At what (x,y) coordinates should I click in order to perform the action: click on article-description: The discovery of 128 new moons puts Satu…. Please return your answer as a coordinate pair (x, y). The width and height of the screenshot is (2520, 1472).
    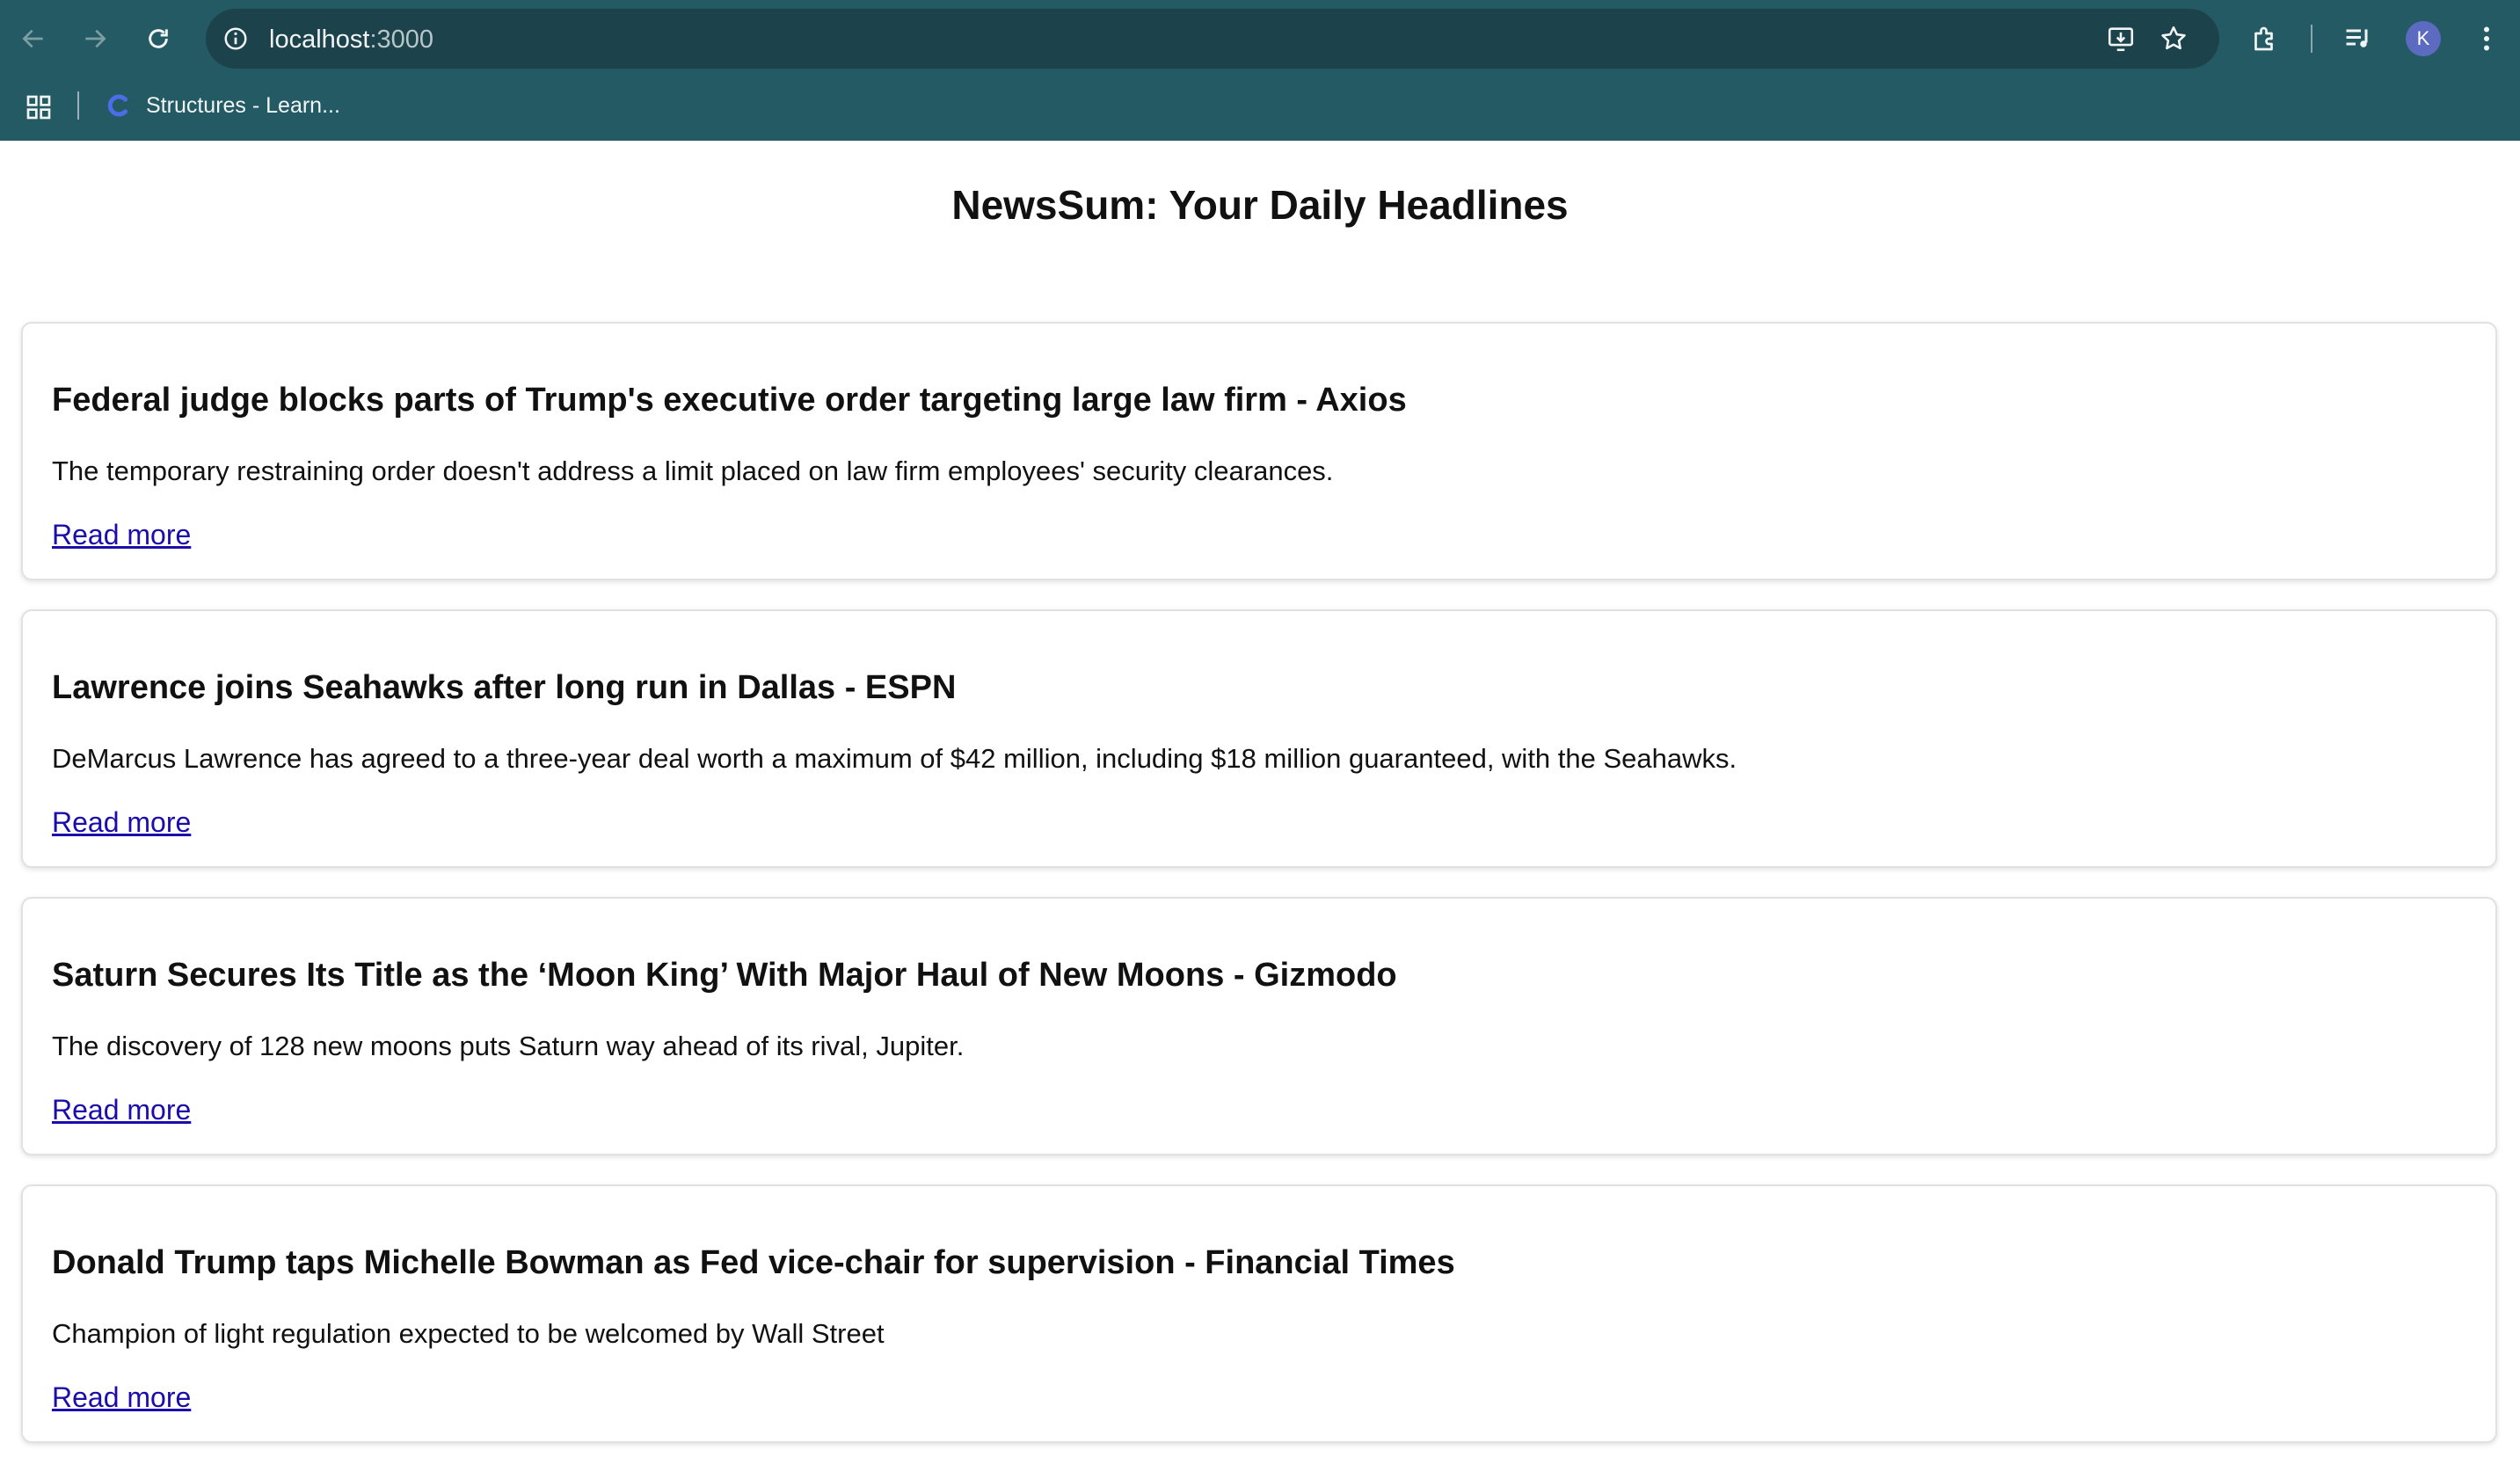
    Looking at the image, I should click on (508, 1046).